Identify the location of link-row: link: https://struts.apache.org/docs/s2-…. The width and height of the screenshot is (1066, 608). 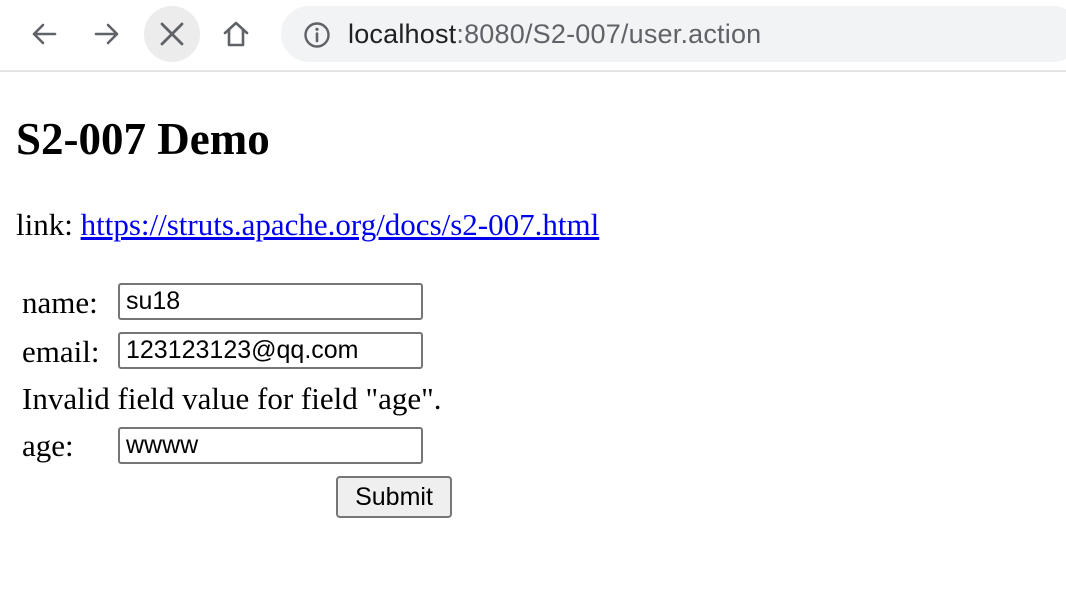
(307, 224).